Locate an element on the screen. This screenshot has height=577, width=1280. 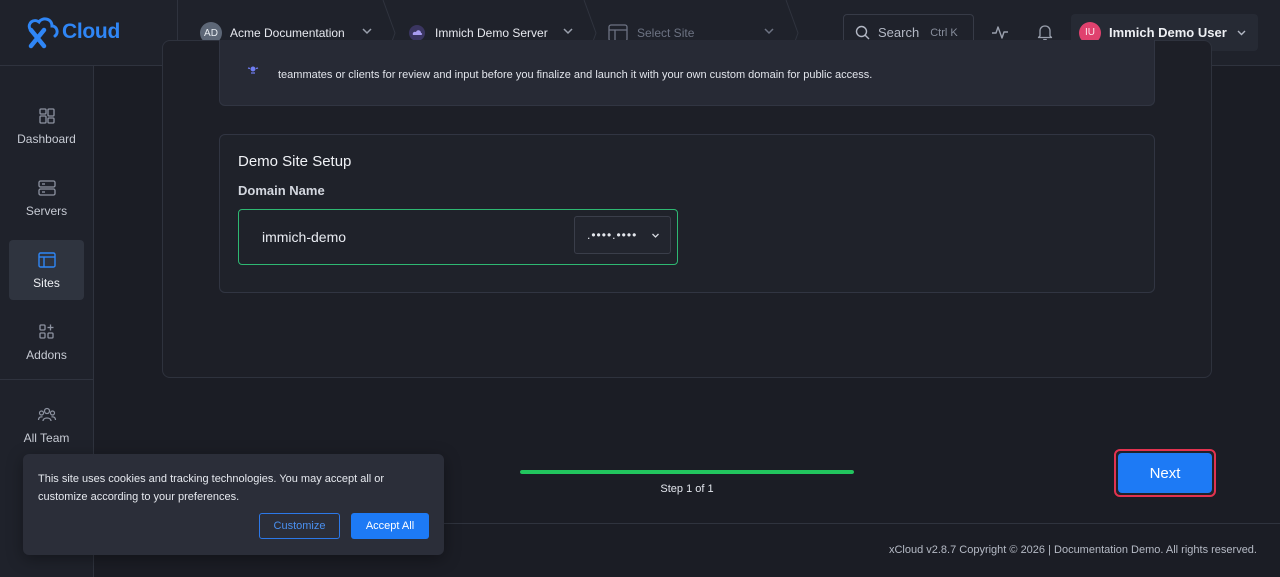
accept-all-button: Accept All is located at coordinates (390, 526).